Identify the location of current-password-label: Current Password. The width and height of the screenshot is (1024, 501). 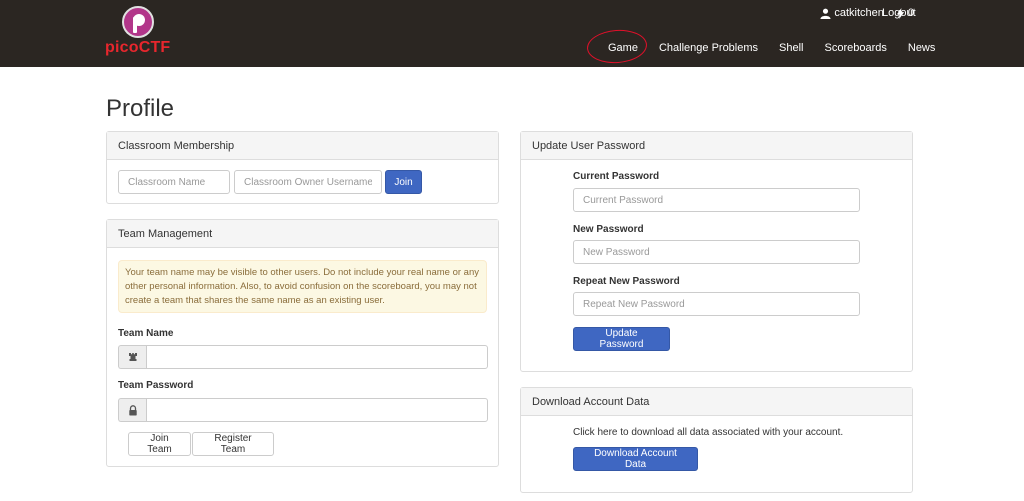
(616, 176).